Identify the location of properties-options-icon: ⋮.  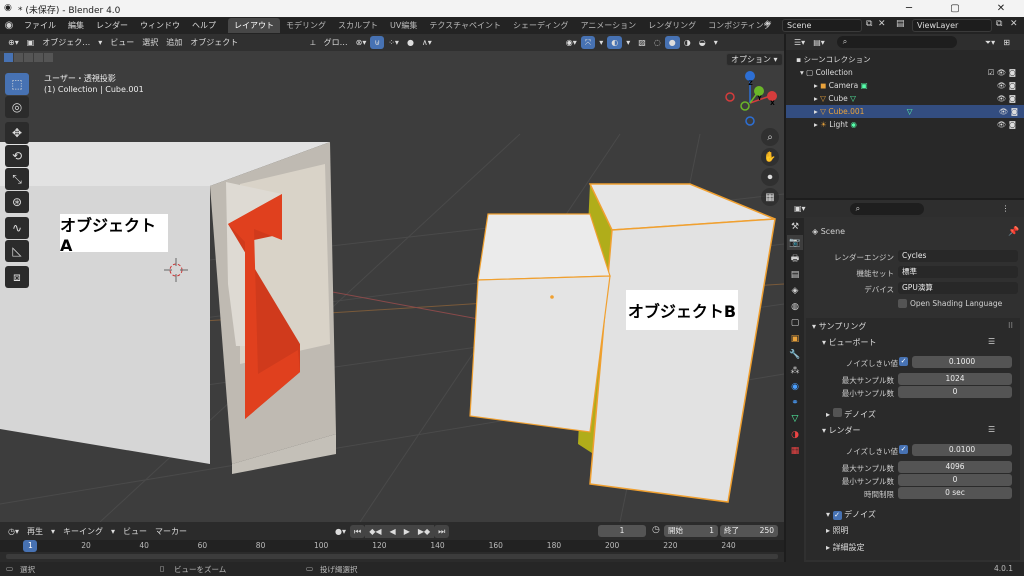
(1006, 208).